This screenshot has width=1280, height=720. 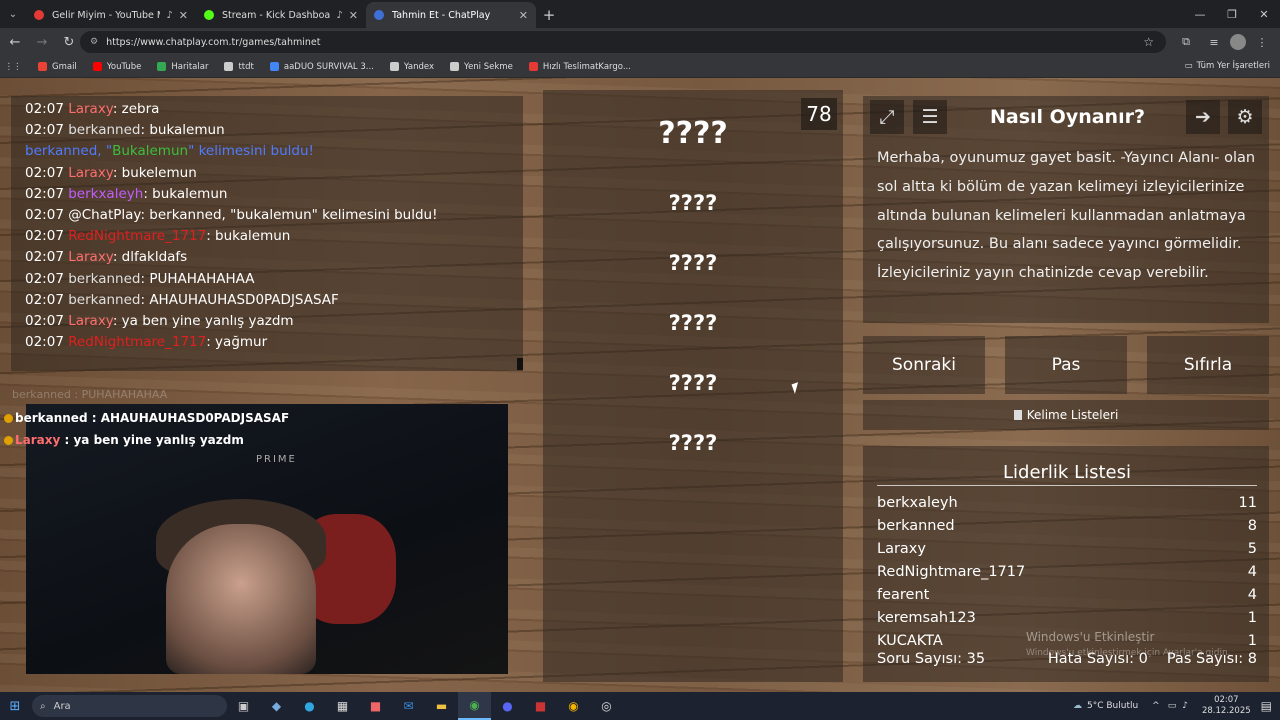 What do you see at coordinates (1097, 659) in the screenshot?
I see `error-count: Hata Sayısı: 0` at bounding box center [1097, 659].